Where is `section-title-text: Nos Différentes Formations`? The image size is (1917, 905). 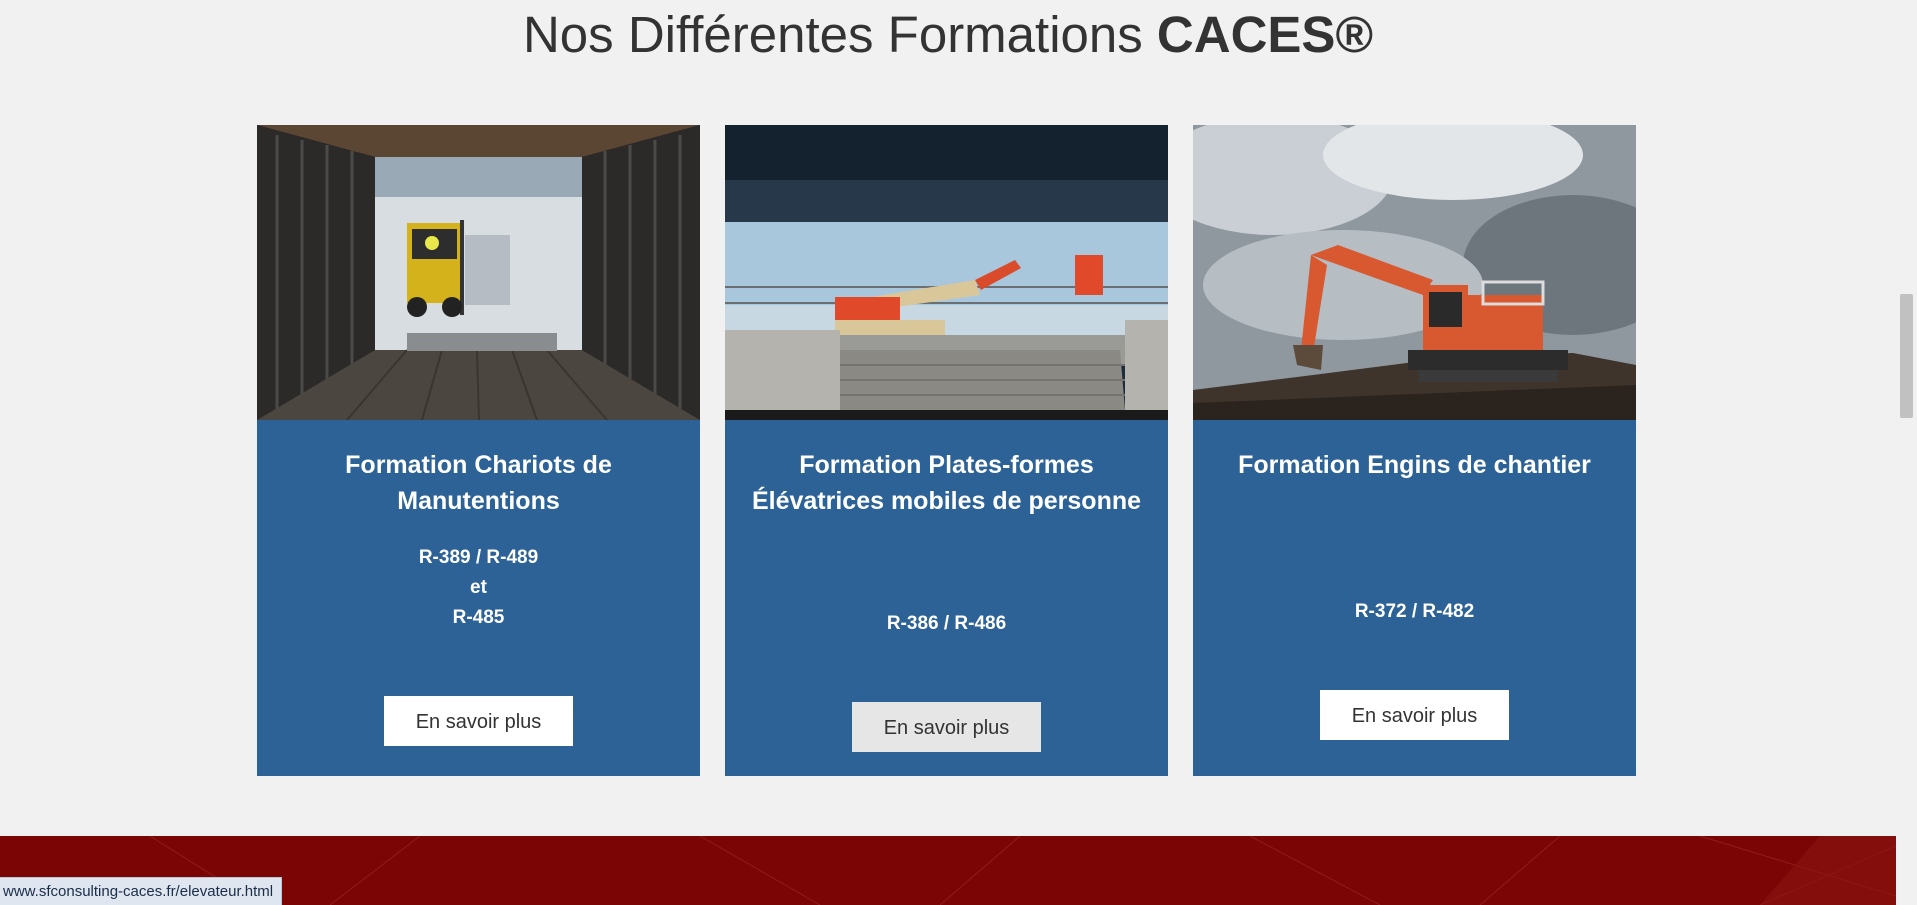 section-title-text: Nos Différentes Formations is located at coordinates (839, 34).